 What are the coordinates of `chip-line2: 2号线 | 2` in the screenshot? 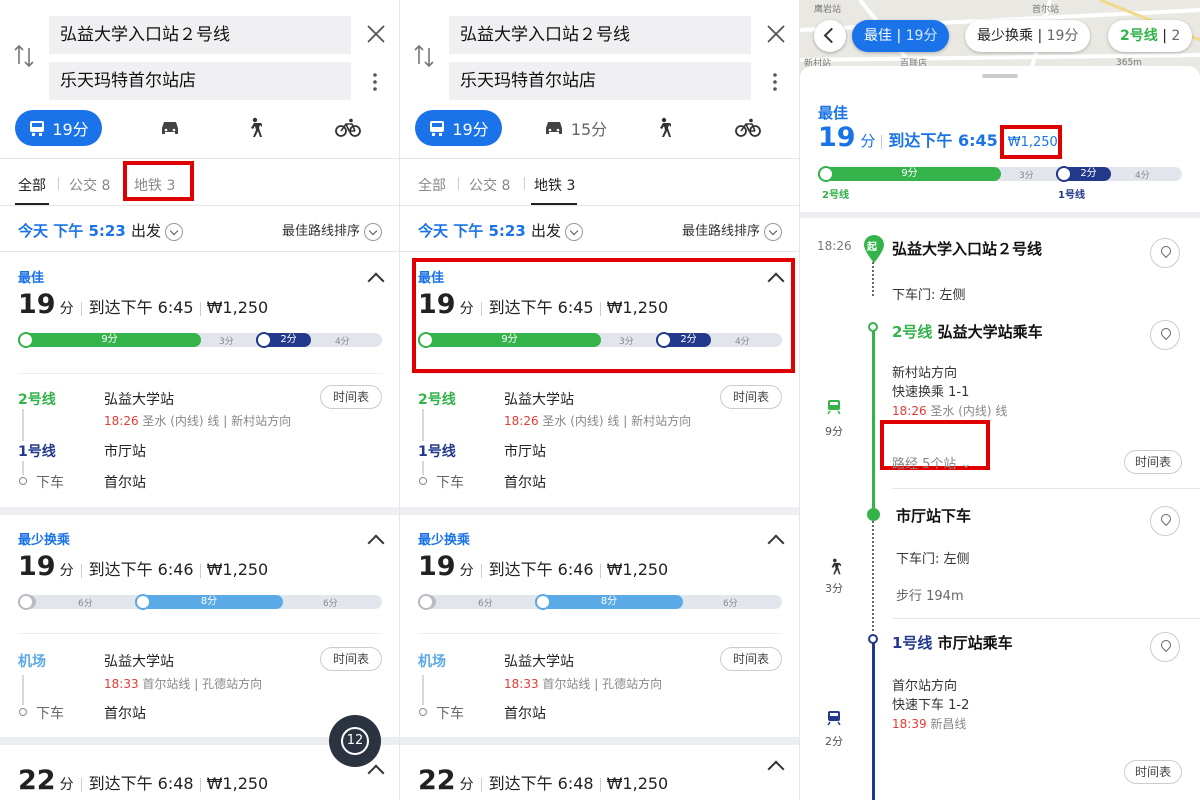 It's located at (1150, 36).